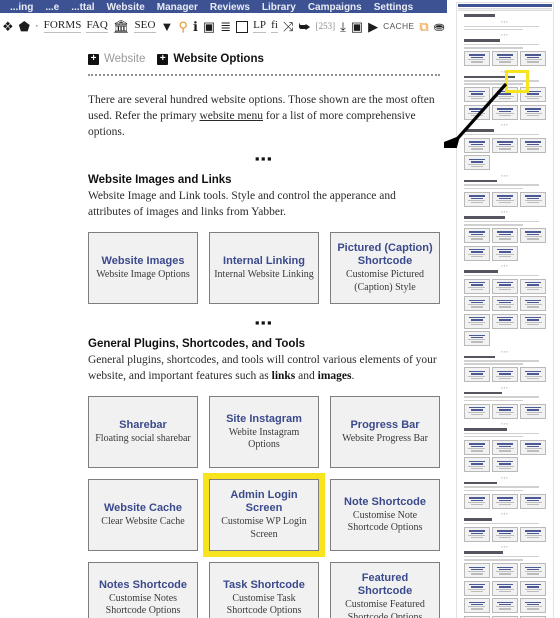 The image size is (560, 618). I want to click on info-icon-glyph: ℹ, so click(195, 26).